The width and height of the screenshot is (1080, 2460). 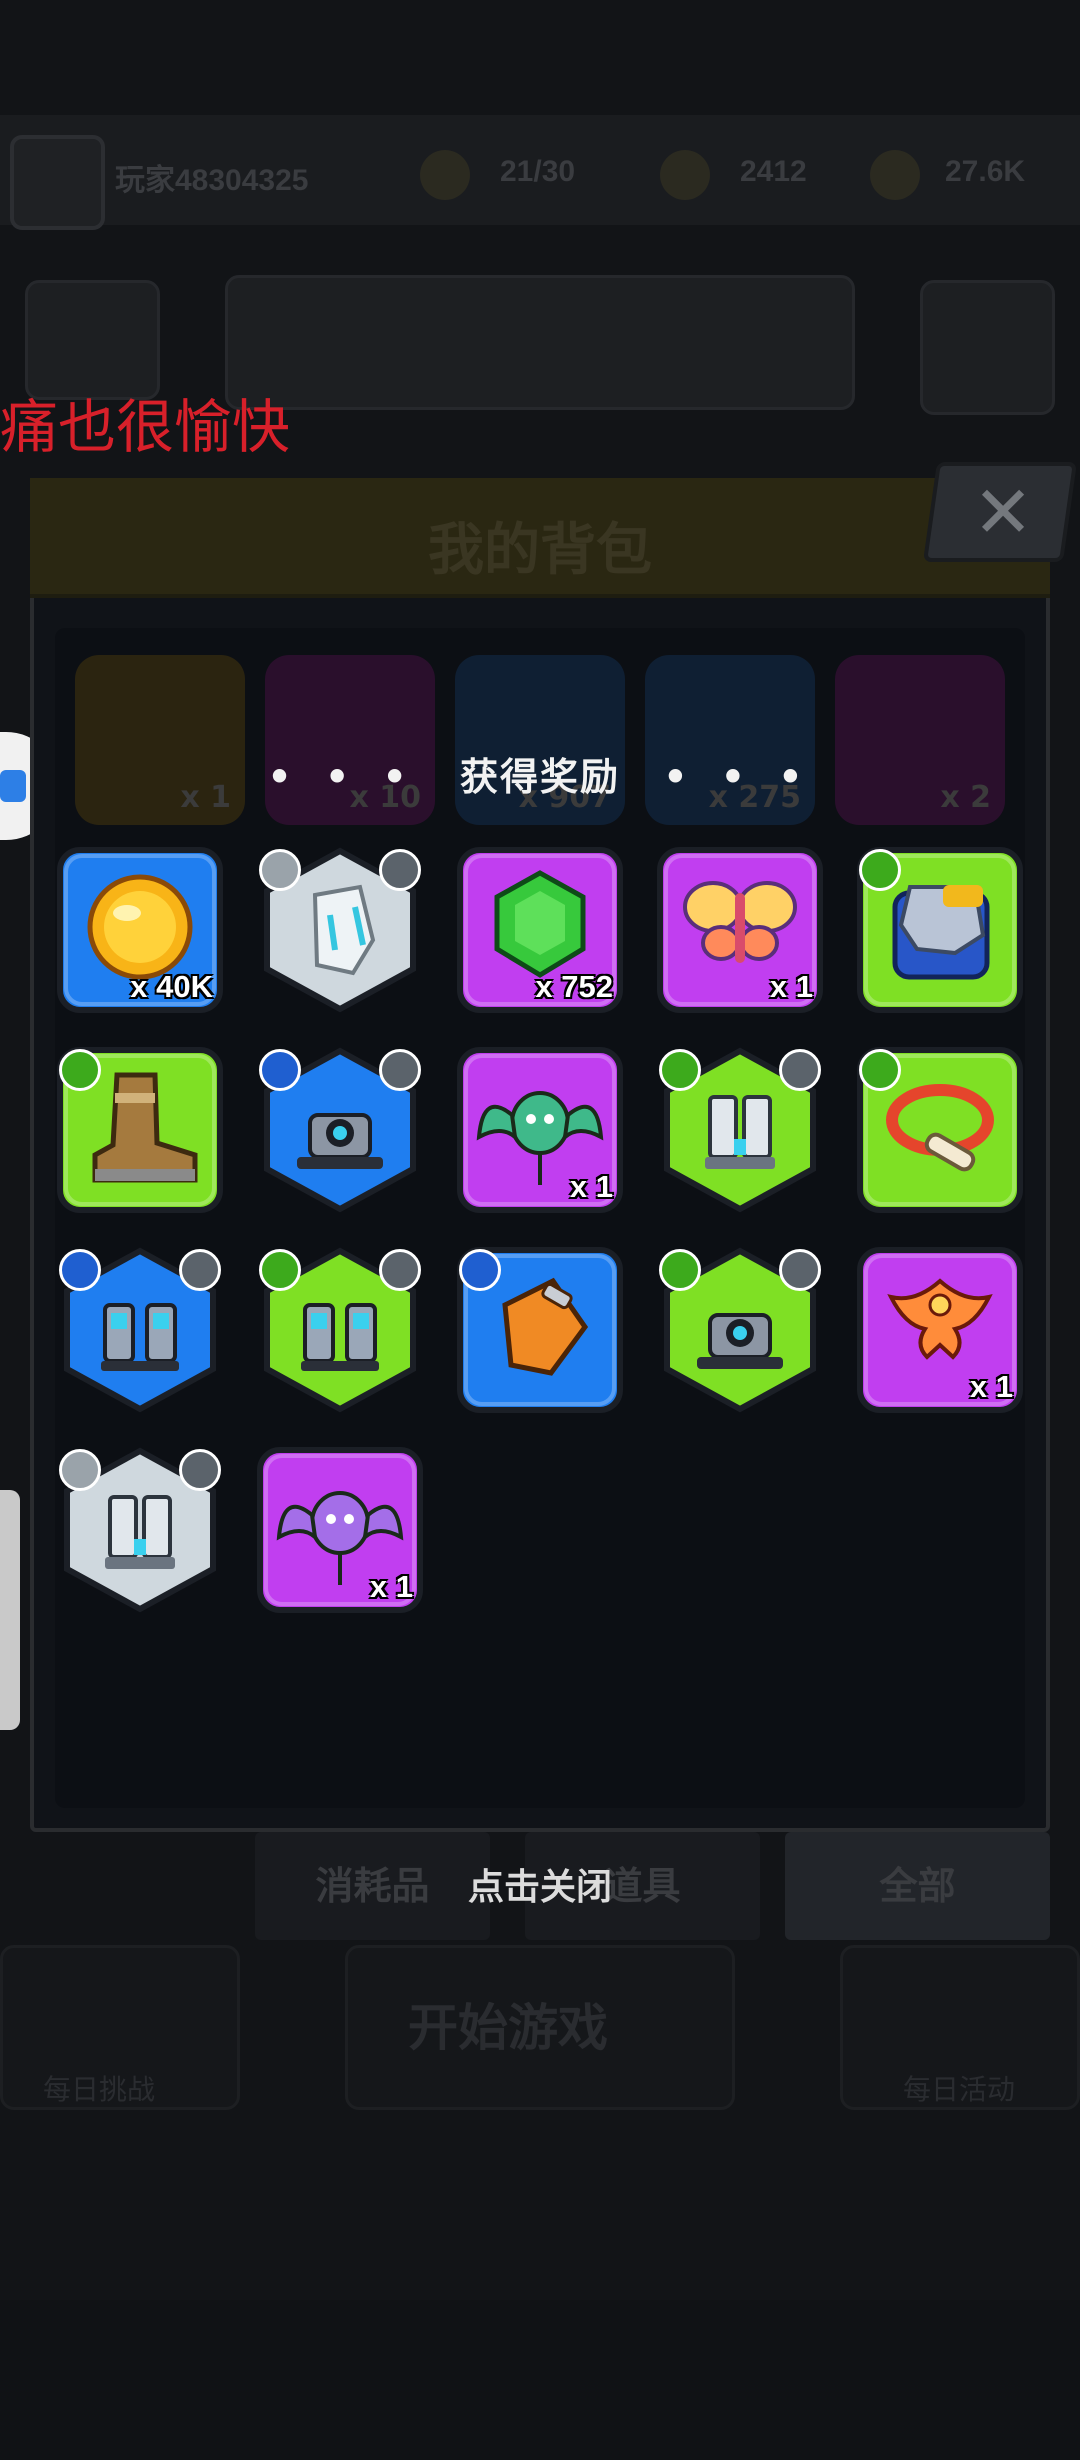 What do you see at coordinates (342, 777) in the screenshot?
I see `reward-dots-left: • • •` at bounding box center [342, 777].